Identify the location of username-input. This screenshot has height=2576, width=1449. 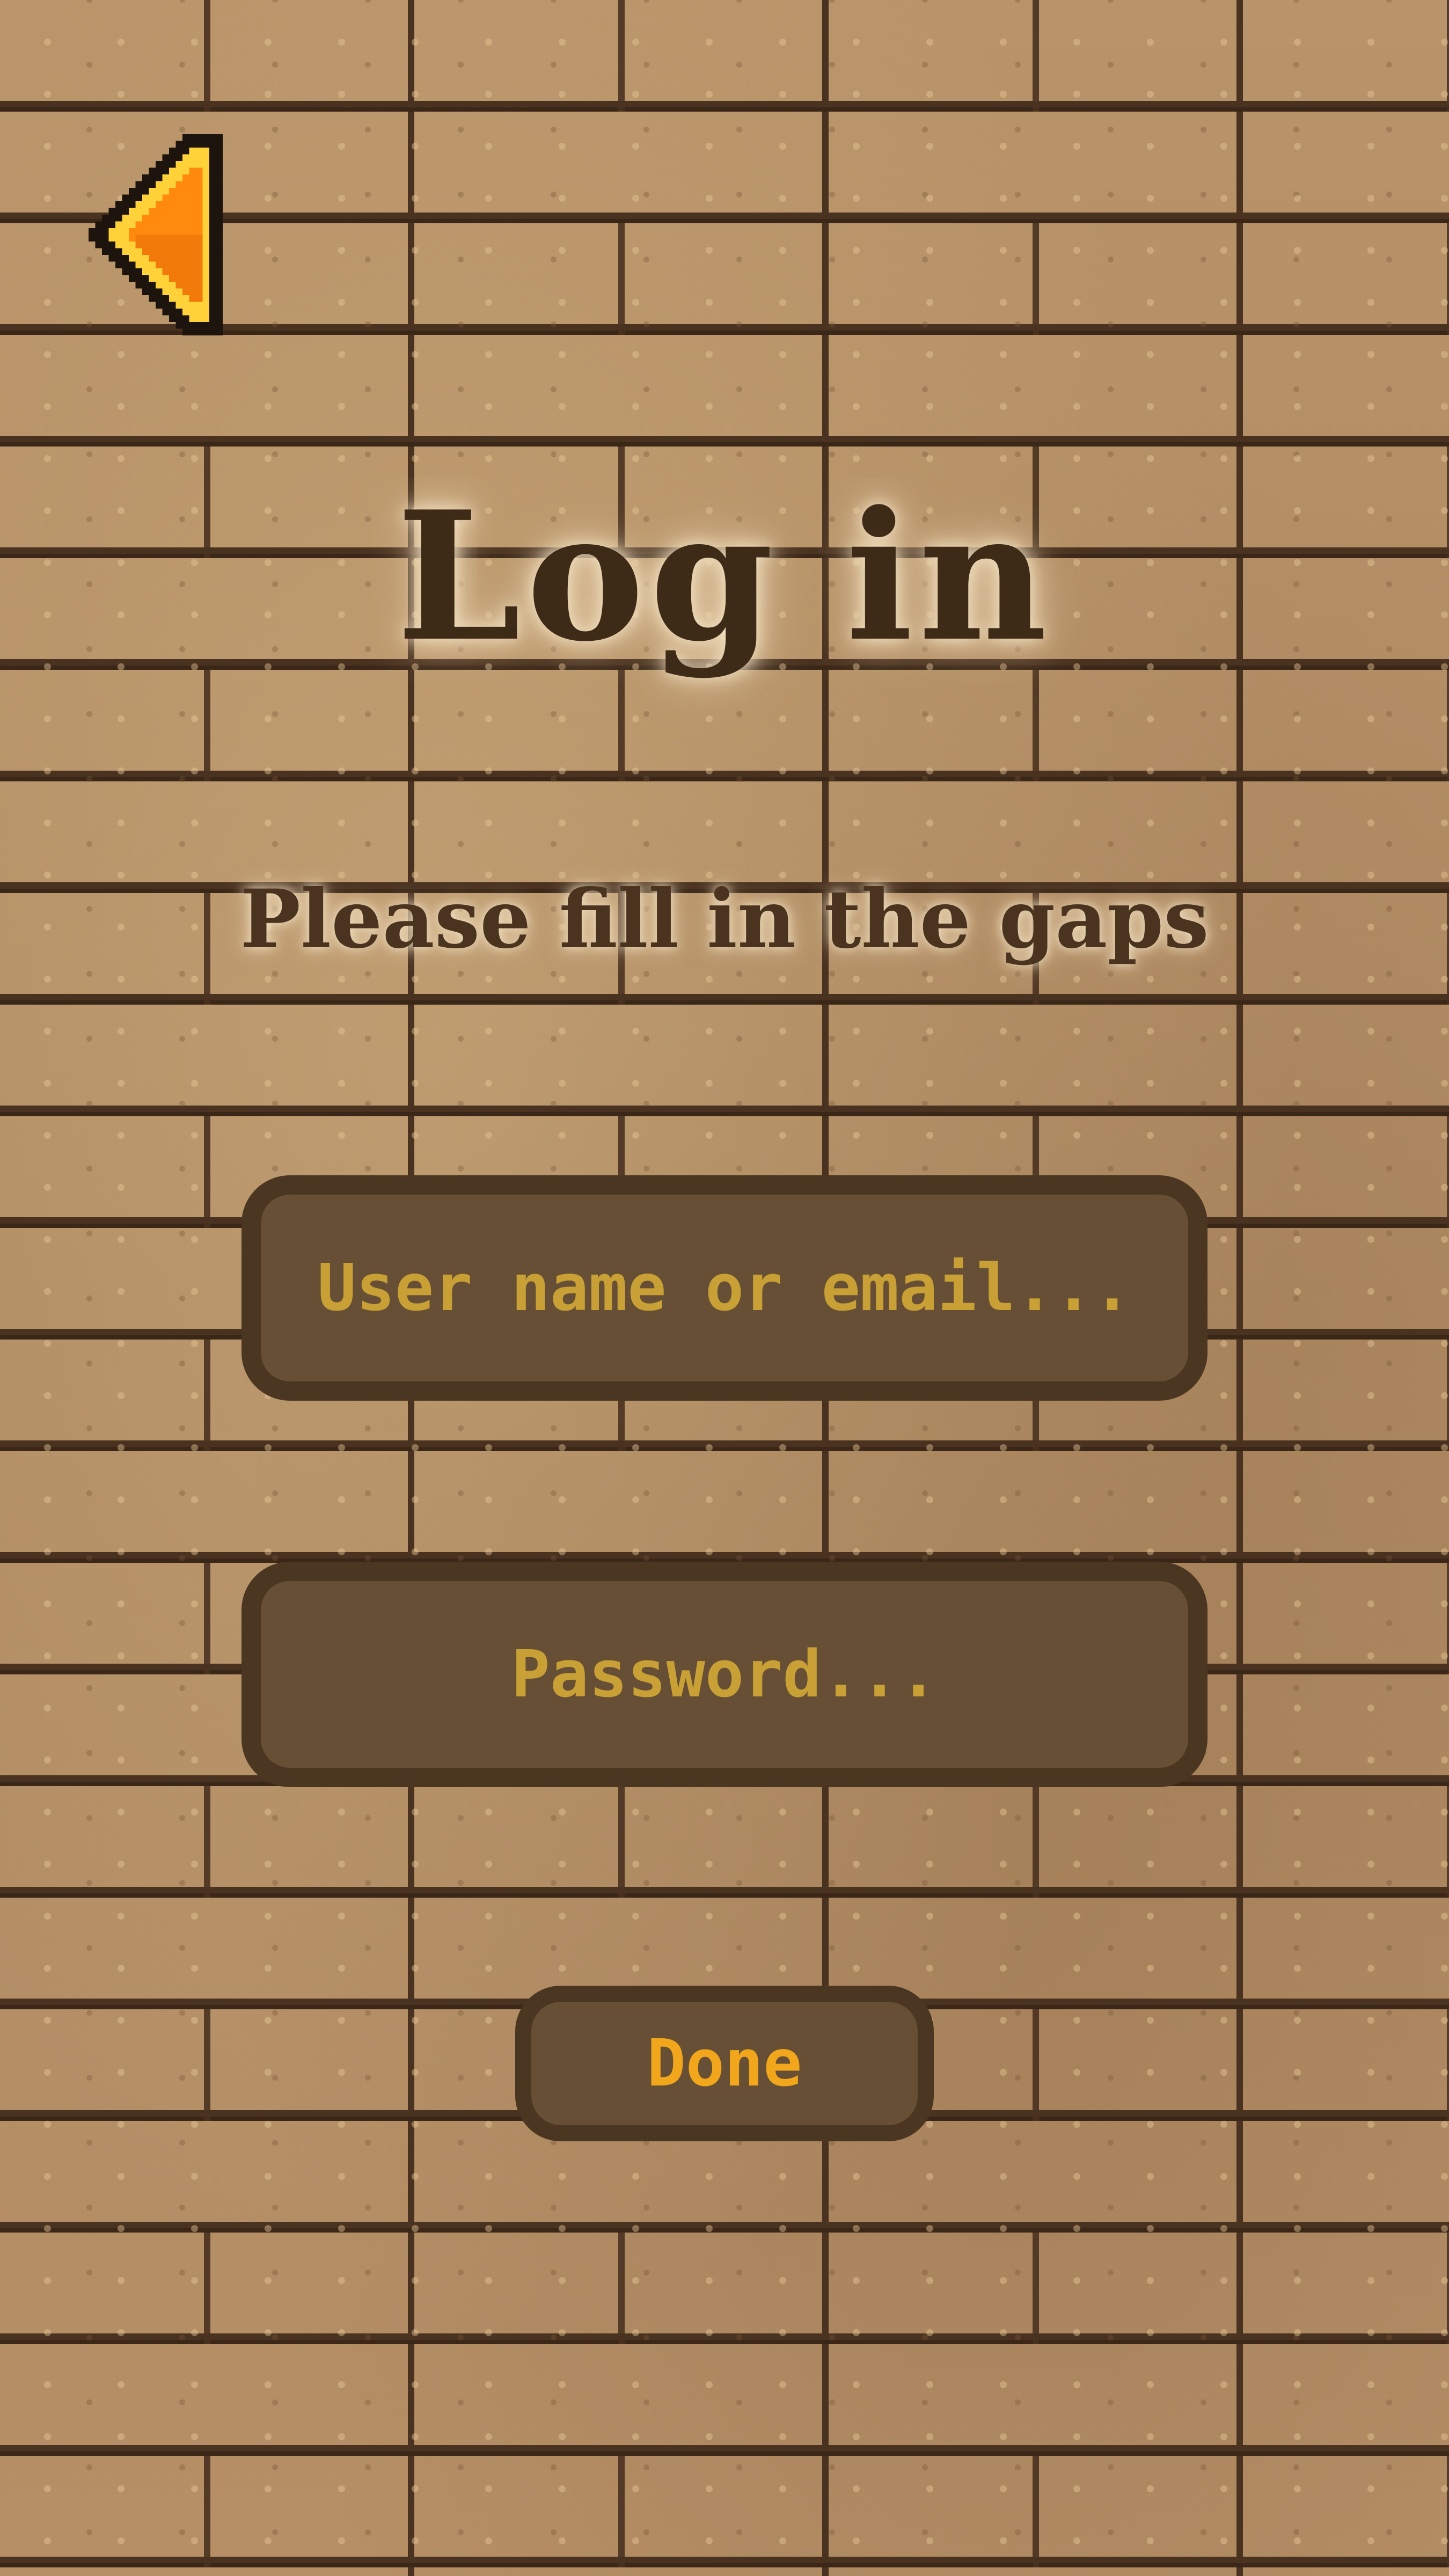
(724, 1288).